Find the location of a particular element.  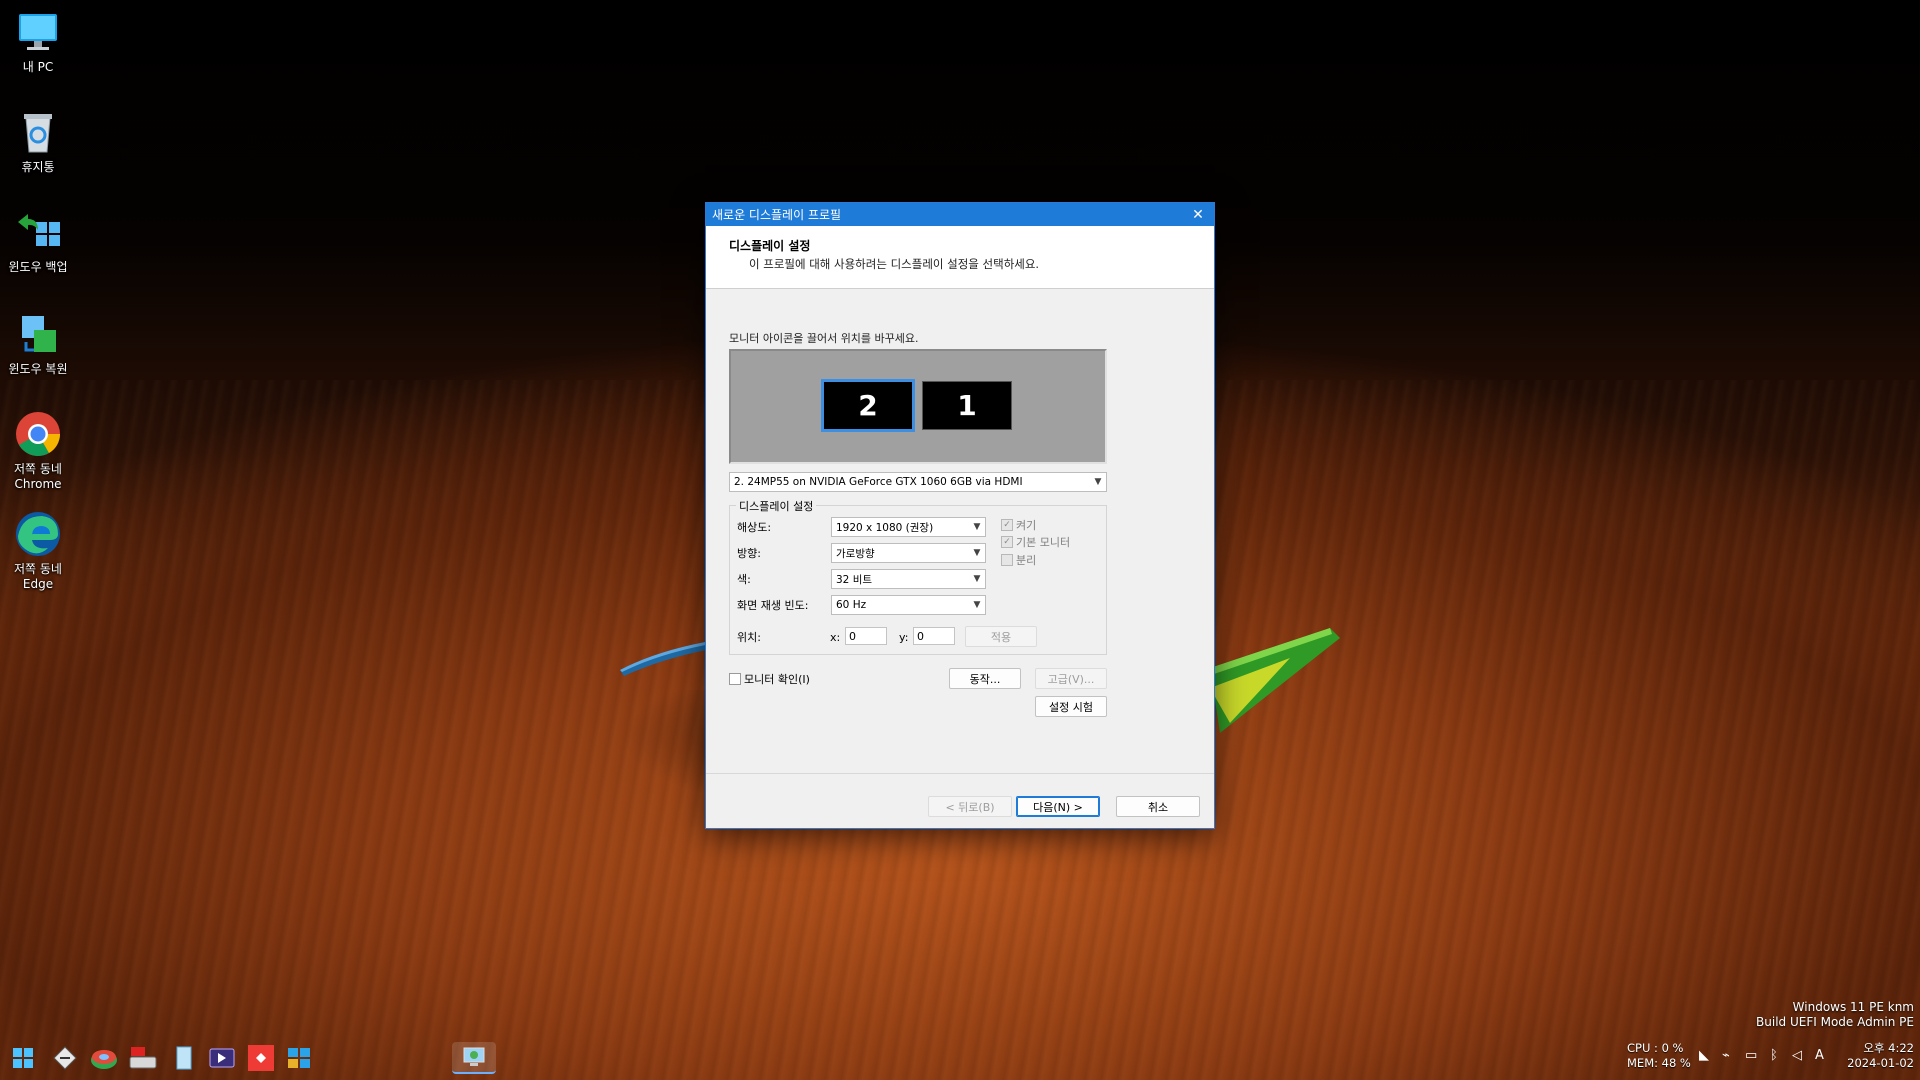

tools-icon is located at coordinates (65, 1058).